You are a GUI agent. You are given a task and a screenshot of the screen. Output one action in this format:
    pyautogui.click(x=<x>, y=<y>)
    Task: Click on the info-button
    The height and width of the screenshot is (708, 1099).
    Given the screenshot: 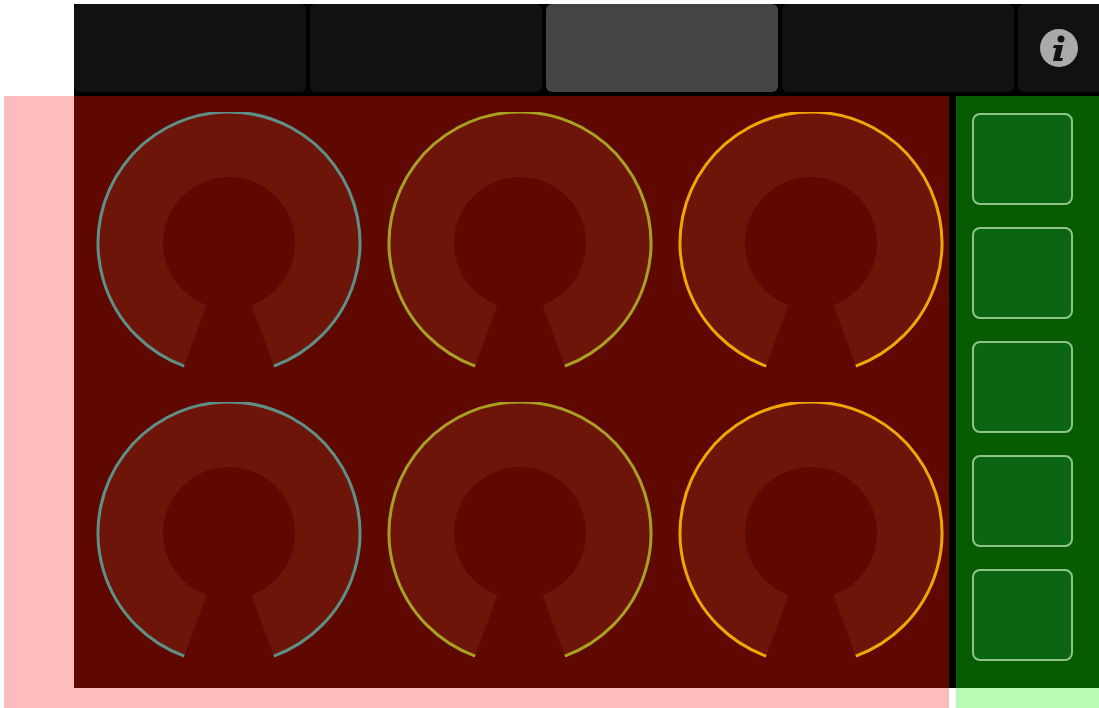 What is the action you would take?
    pyautogui.click(x=1058, y=48)
    